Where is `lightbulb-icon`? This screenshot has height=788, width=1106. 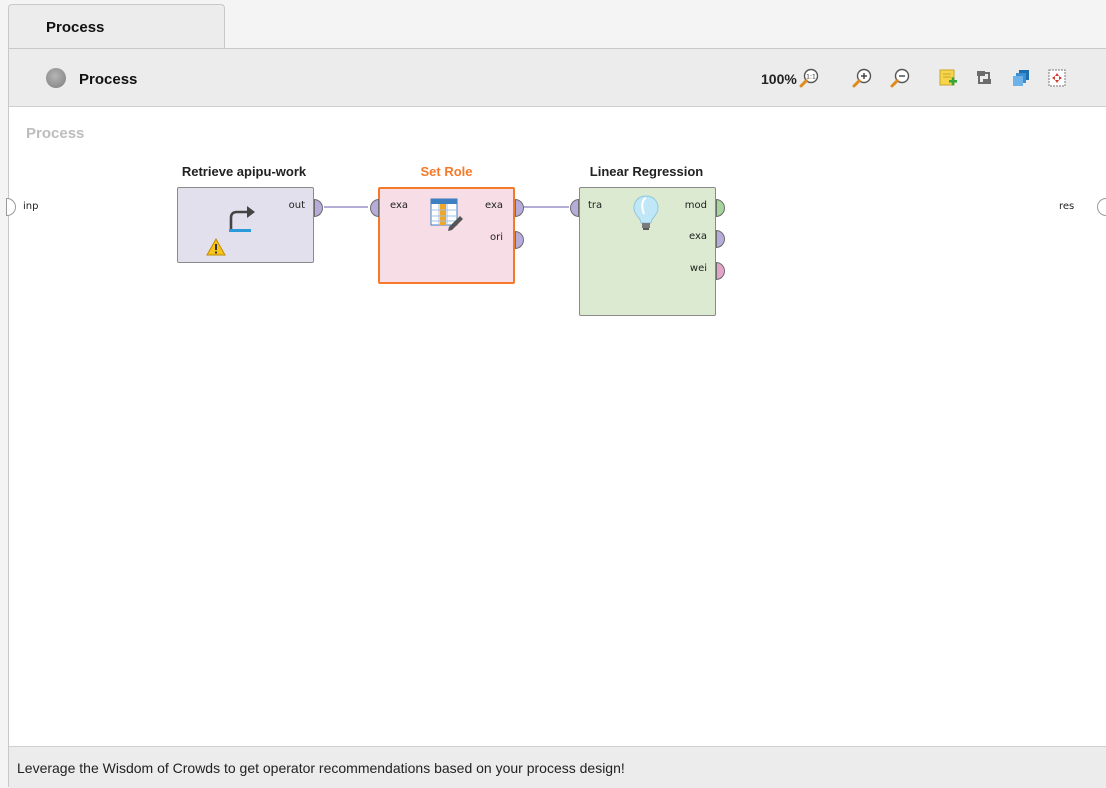
lightbulb-icon is located at coordinates (646, 212).